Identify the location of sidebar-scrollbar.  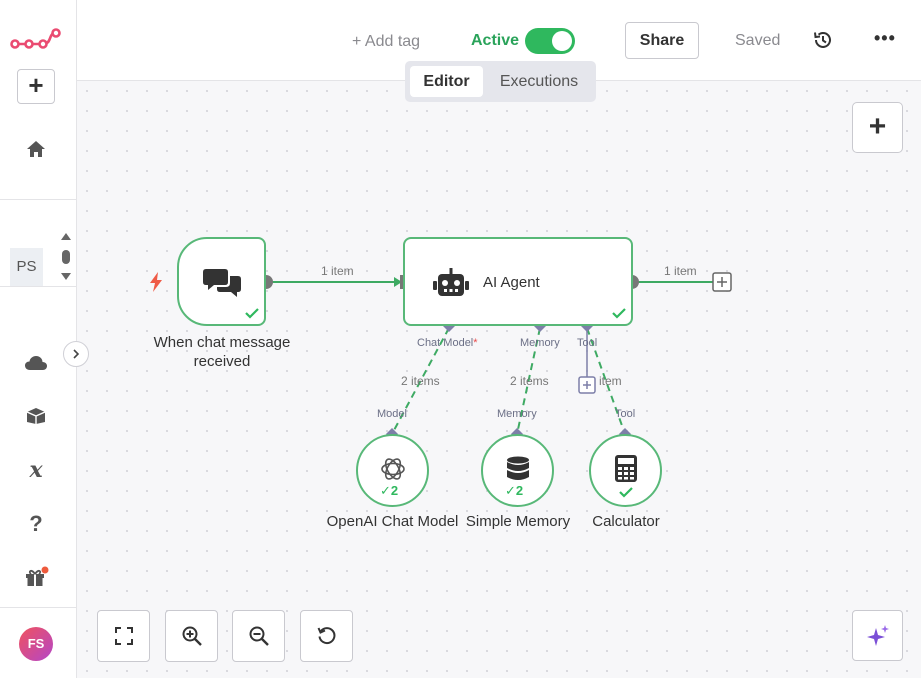
(66, 258).